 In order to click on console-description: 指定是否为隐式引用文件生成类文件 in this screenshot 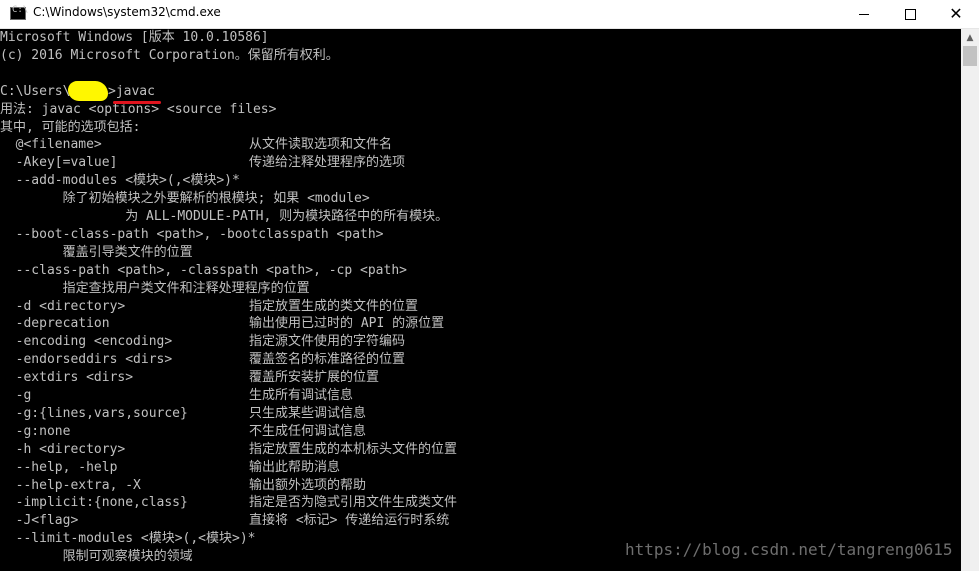, I will do `click(353, 503)`.